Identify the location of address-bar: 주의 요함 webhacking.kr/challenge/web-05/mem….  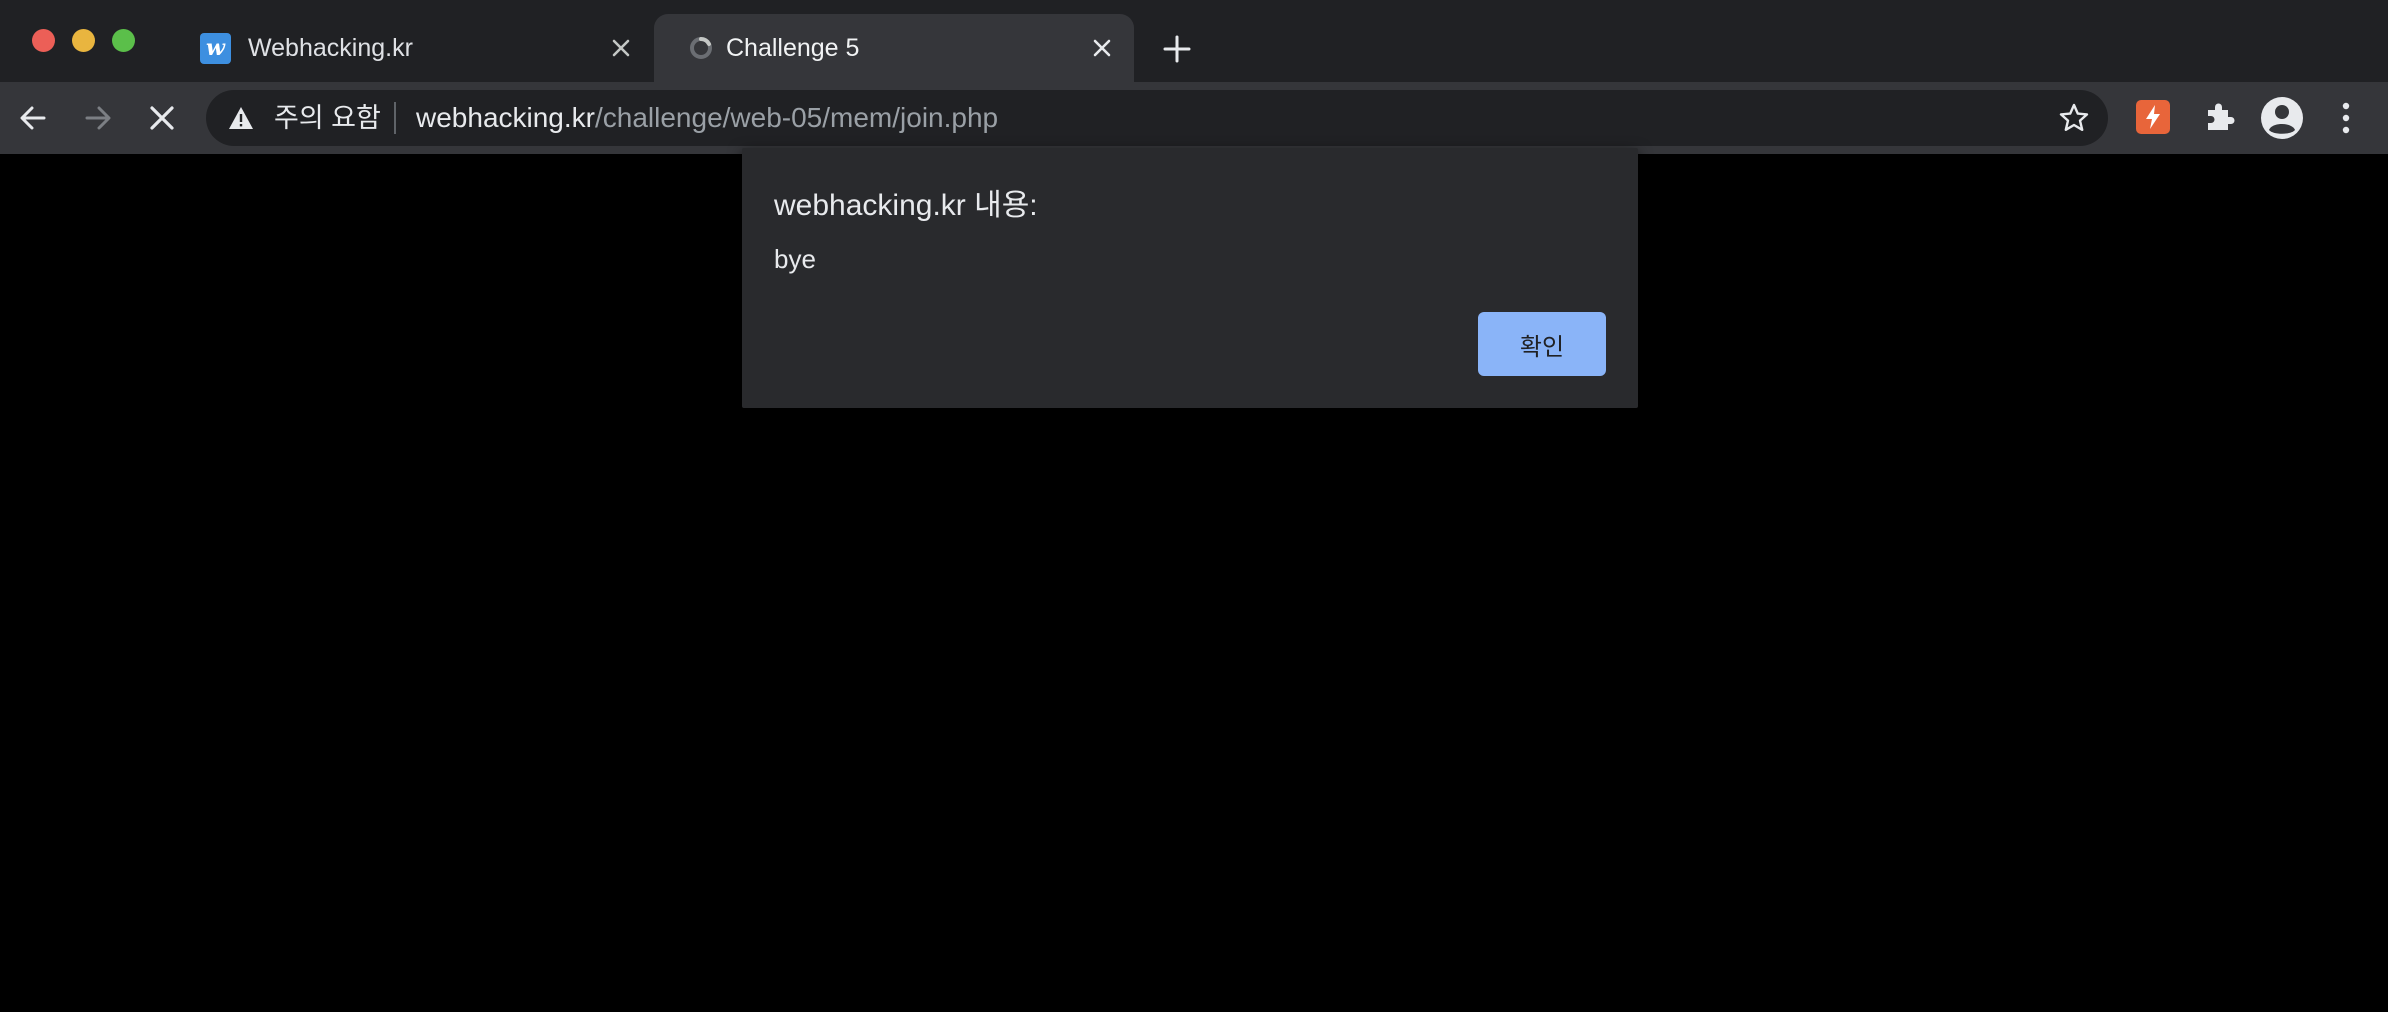
(1157, 118).